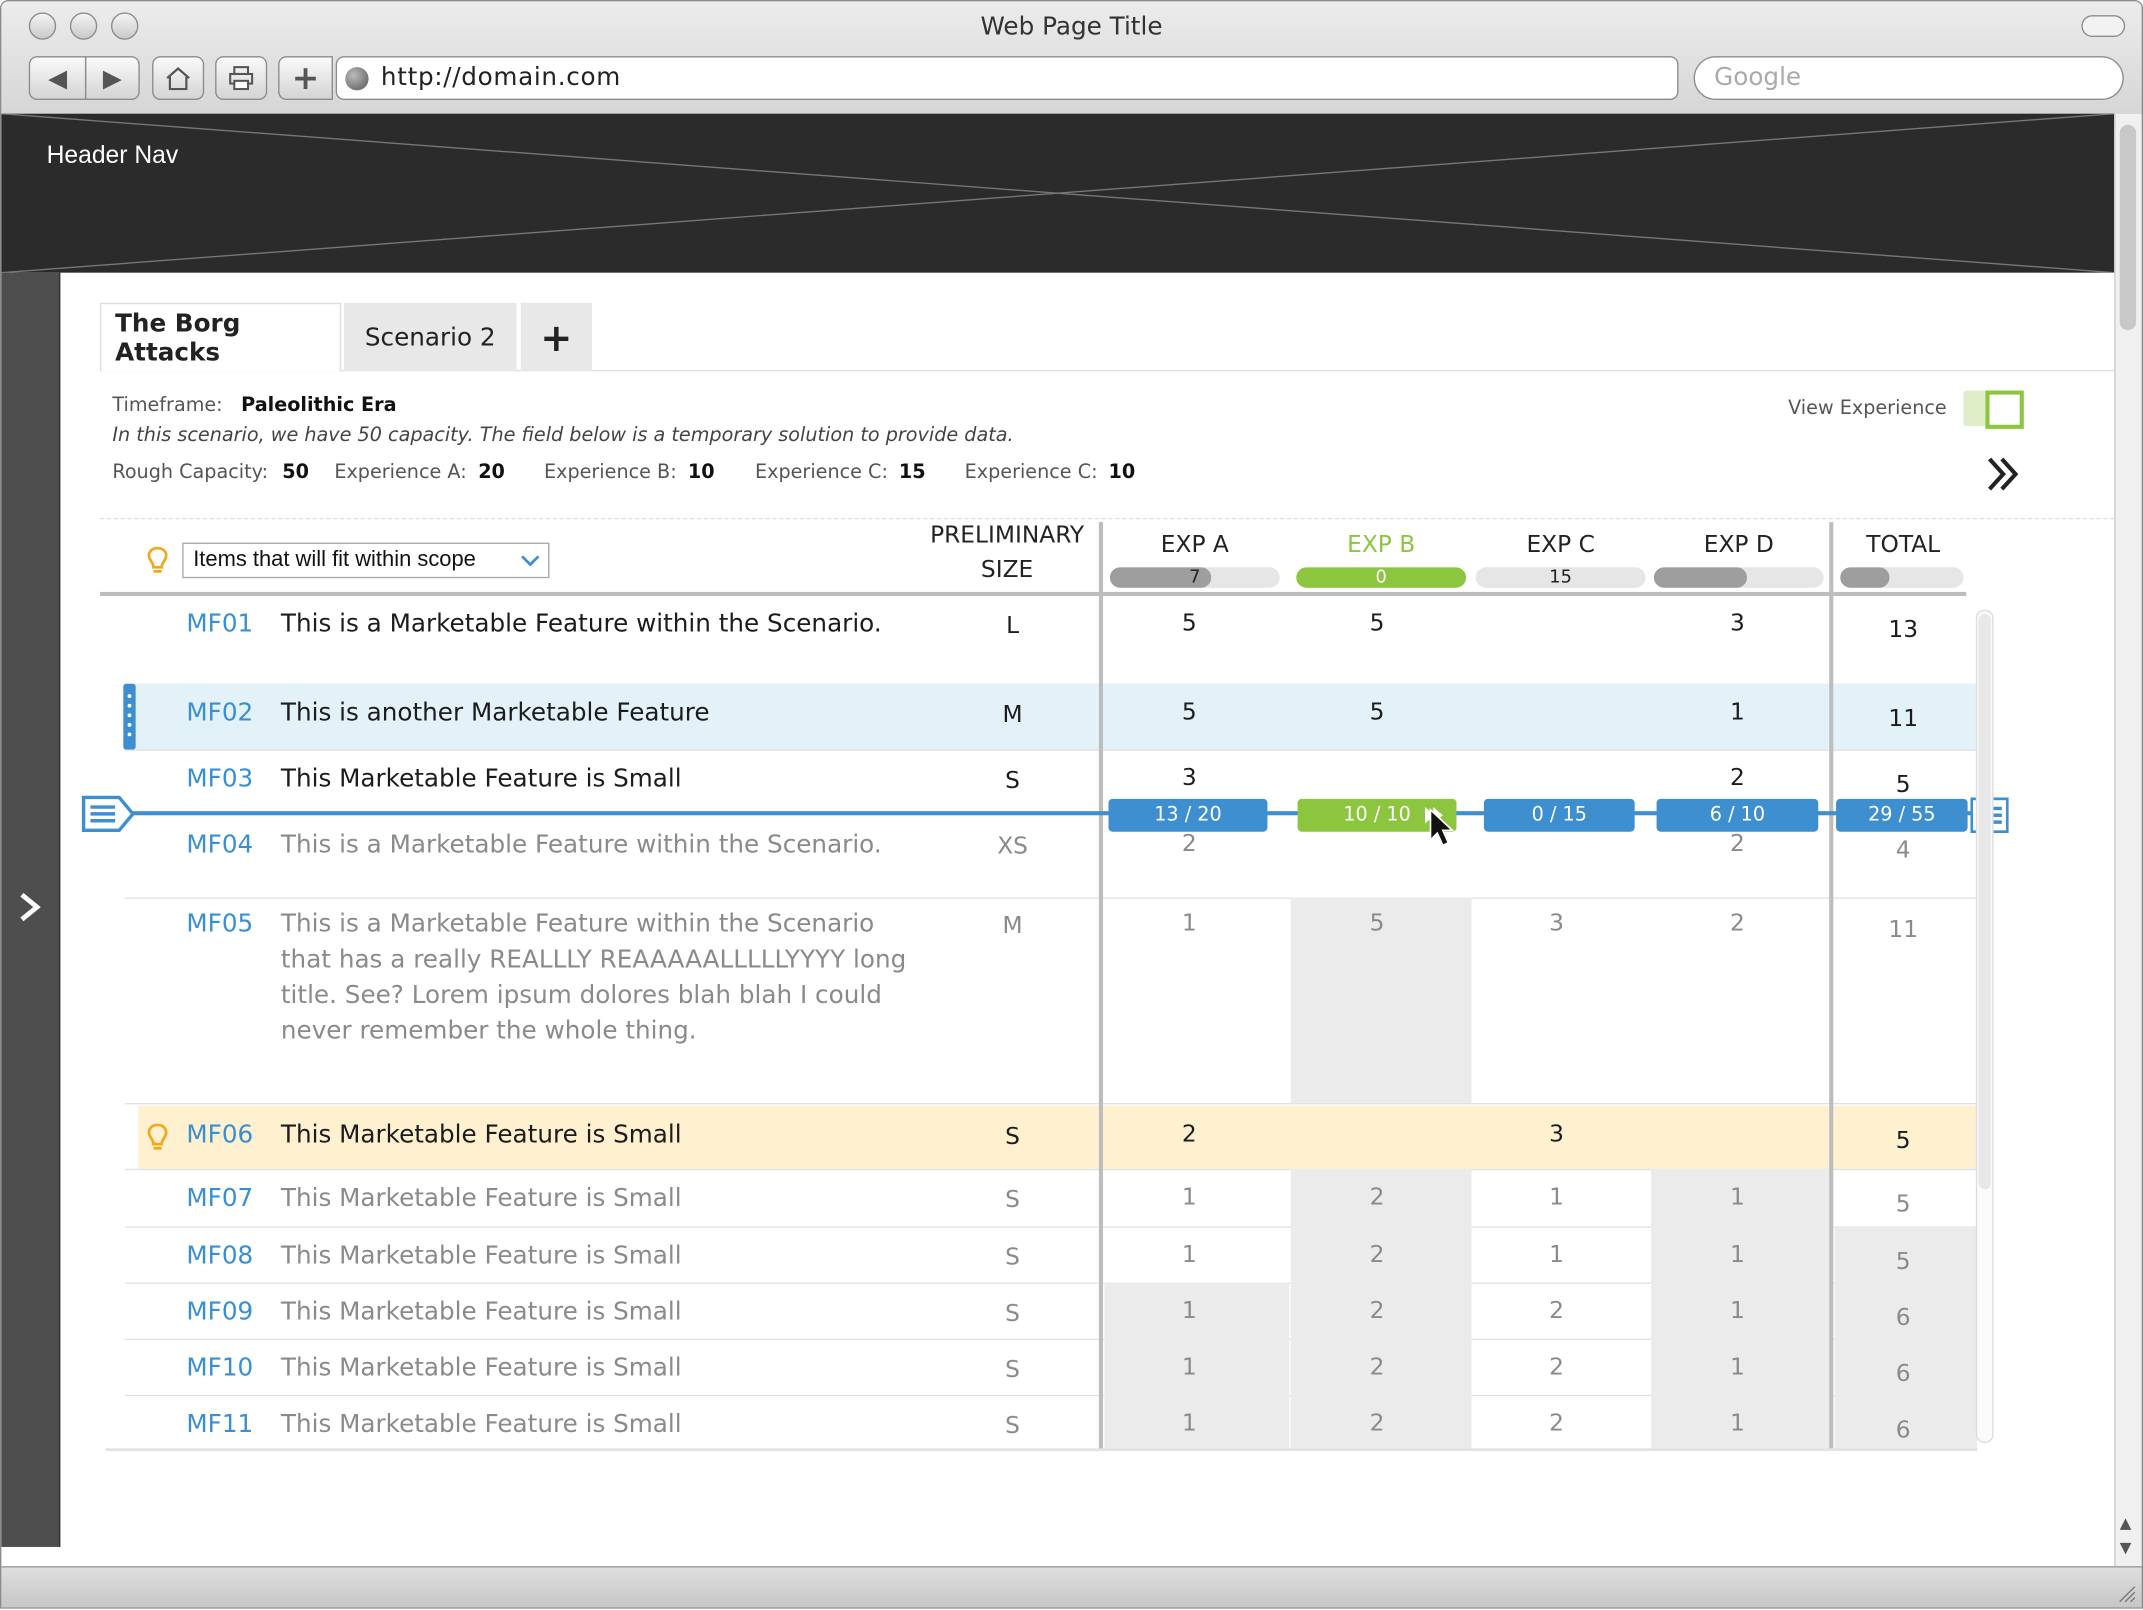 The height and width of the screenshot is (1610, 2143). What do you see at coordinates (366, 560) in the screenshot?
I see `scope-filter-select: Items that will fit within scope` at bounding box center [366, 560].